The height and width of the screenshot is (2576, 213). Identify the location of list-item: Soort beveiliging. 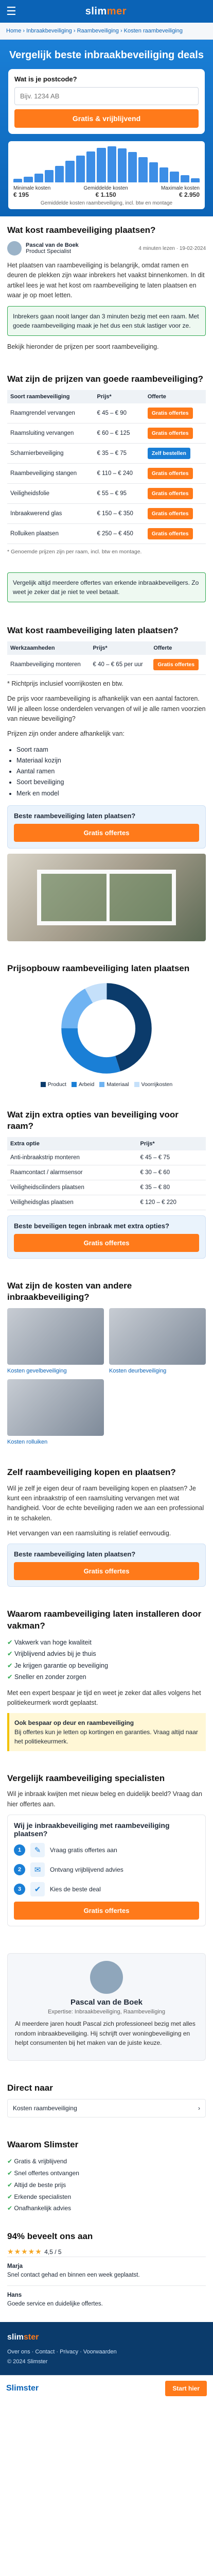
(111, 782).